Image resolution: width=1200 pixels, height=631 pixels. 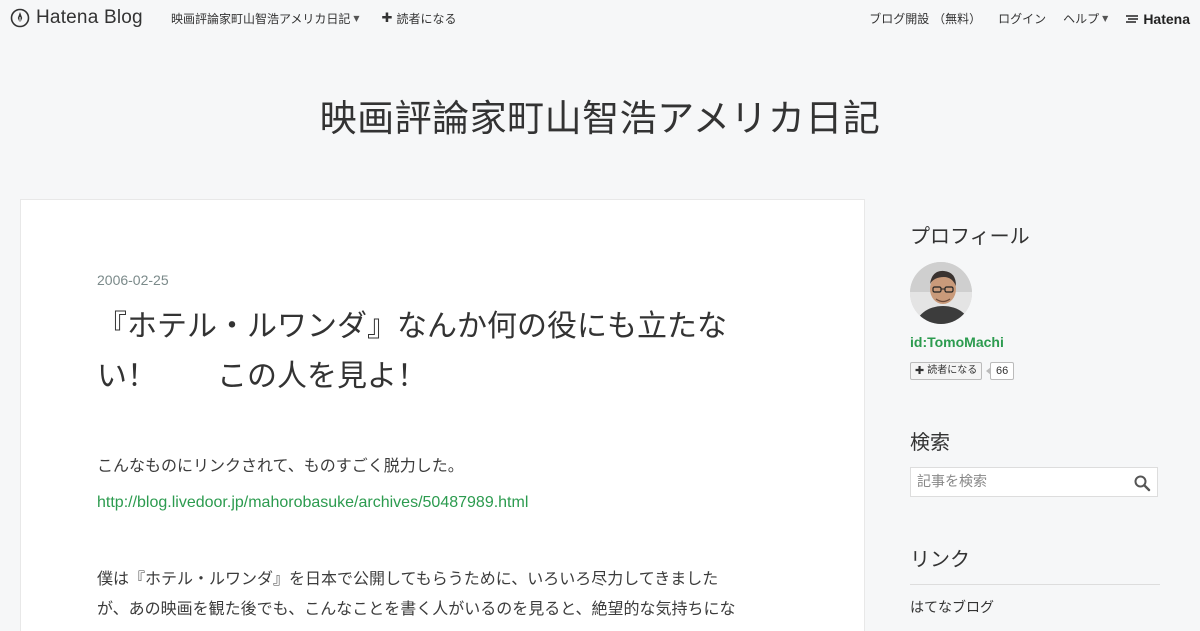 What do you see at coordinates (261, 19) in the screenshot?
I see `blog-menu-label: 映画評論家町山智浩アメリカ日記` at bounding box center [261, 19].